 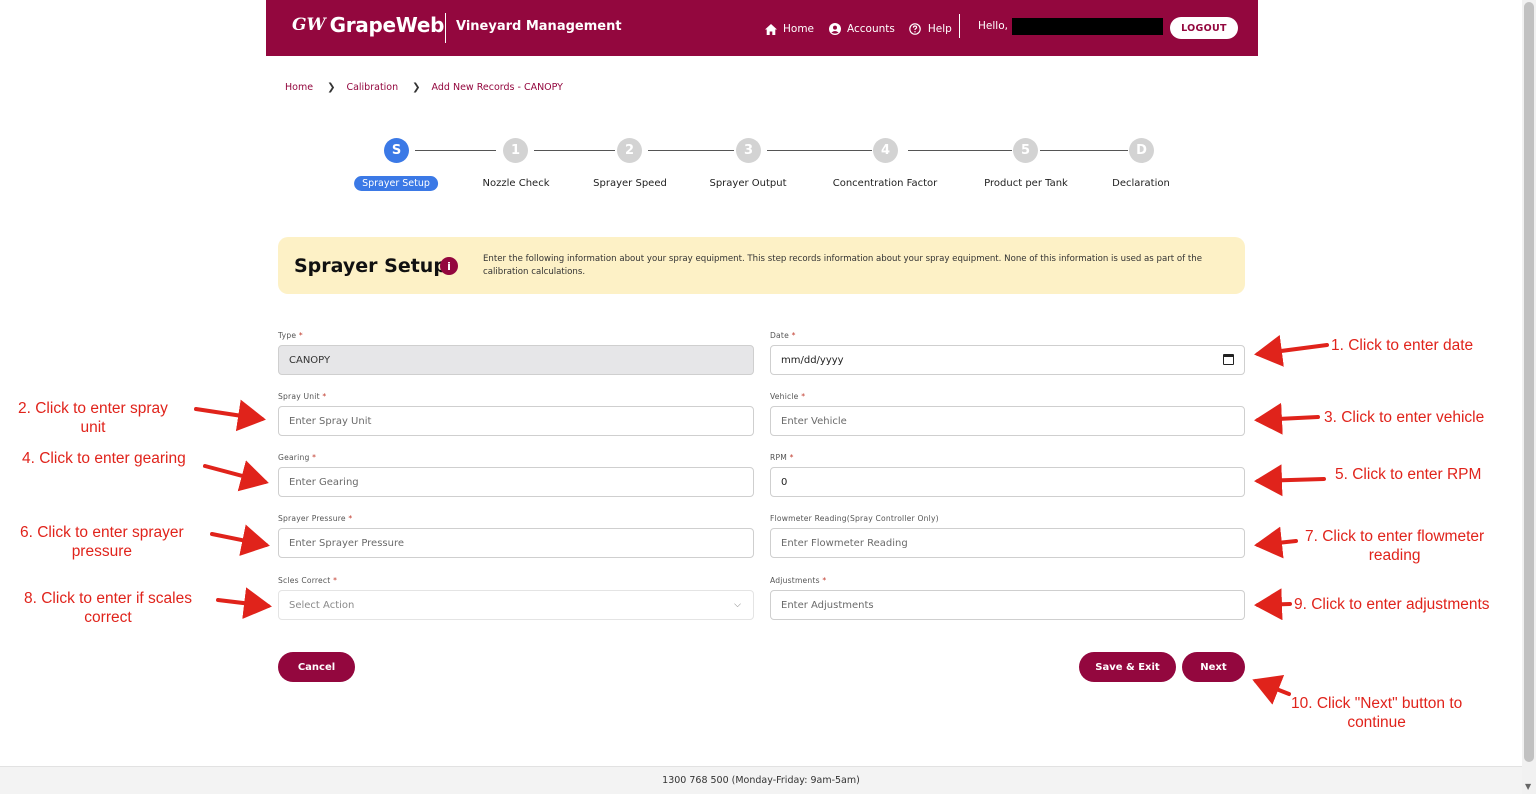 I want to click on nav-accounts: Accounts, so click(x=861, y=29).